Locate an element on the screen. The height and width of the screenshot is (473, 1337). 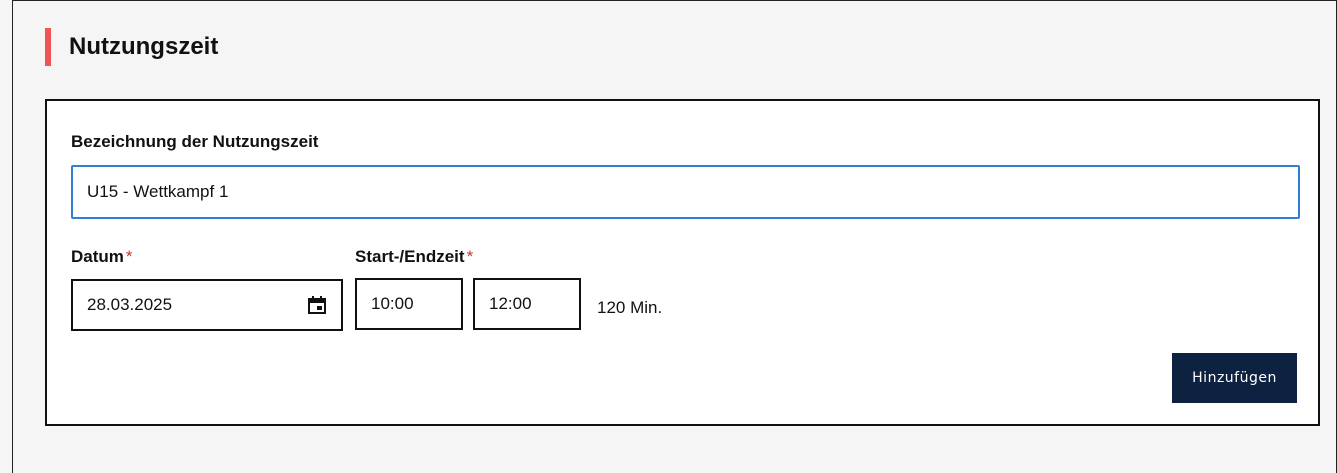
calendar-icon is located at coordinates (317, 305).